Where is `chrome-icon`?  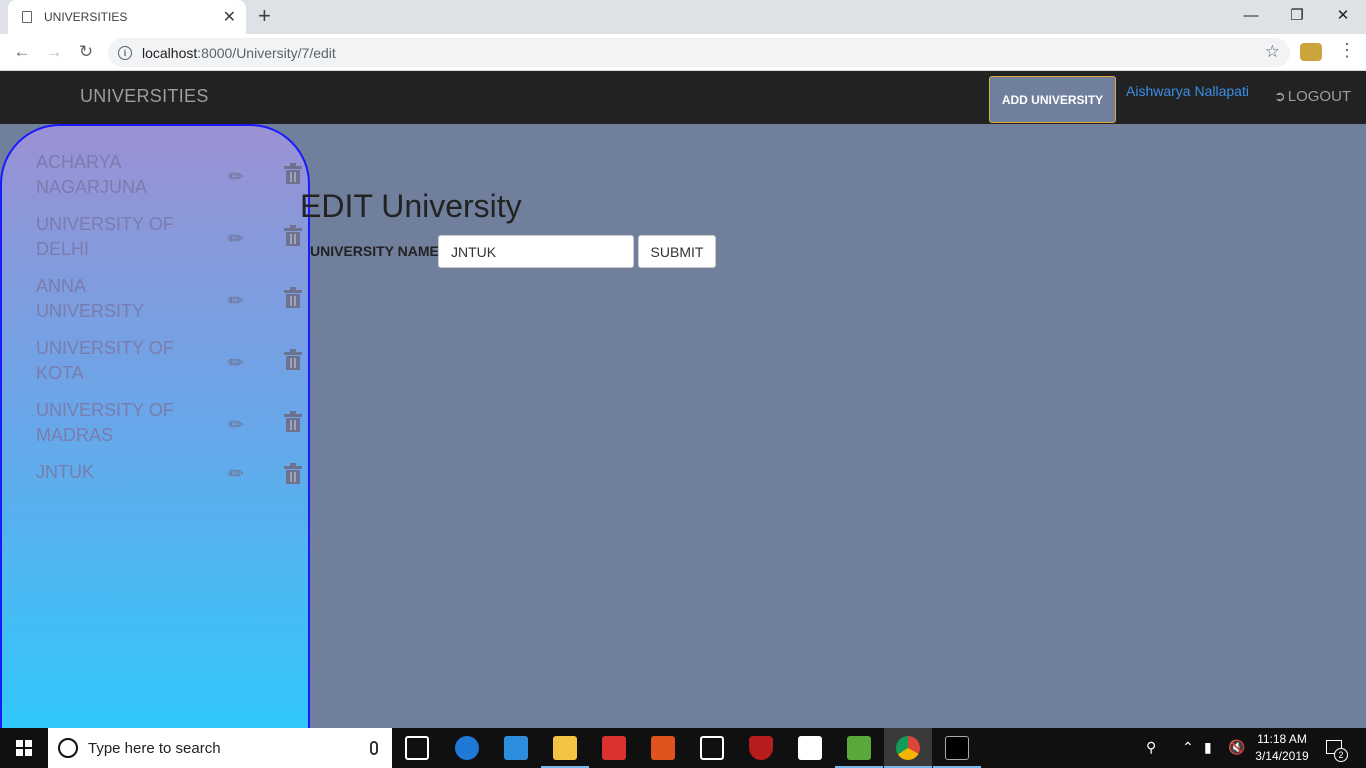
chrome-icon is located at coordinates (908, 748).